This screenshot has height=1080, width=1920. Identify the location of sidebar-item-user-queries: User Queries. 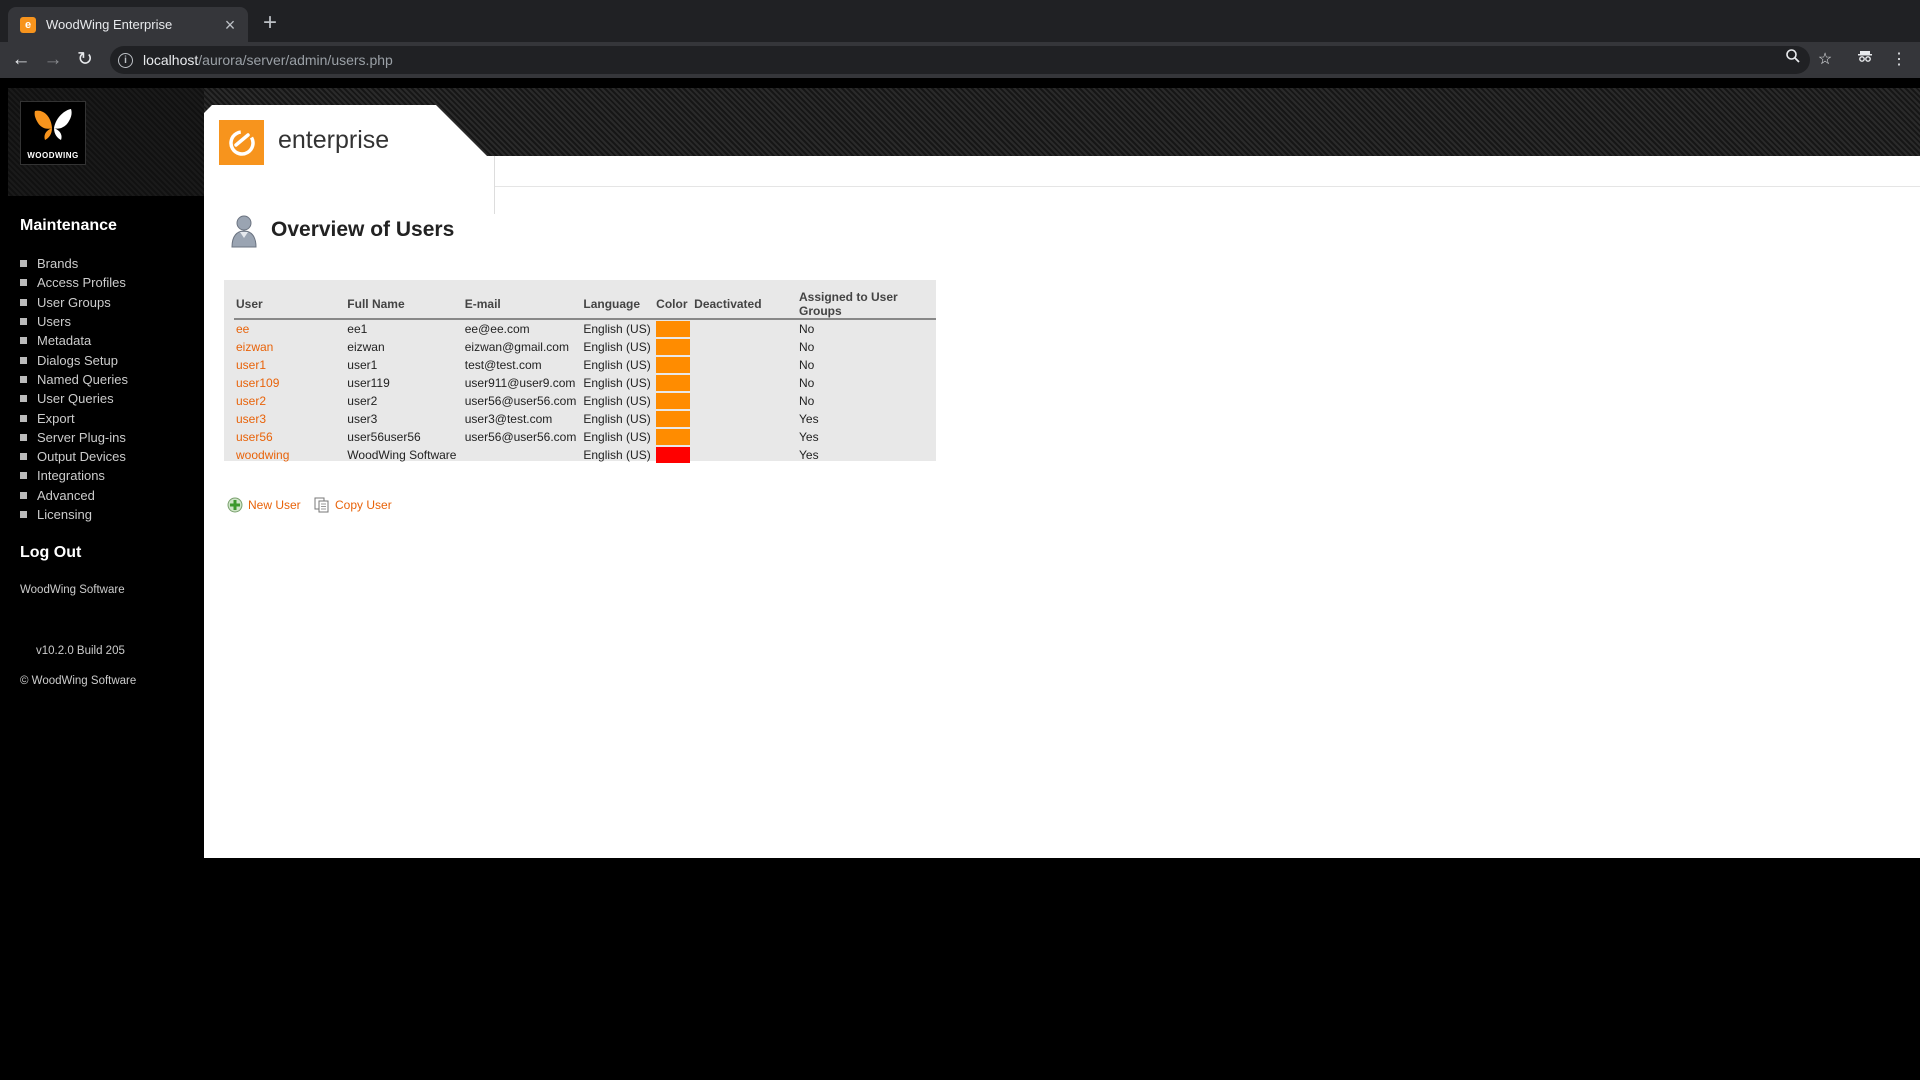
(74, 398).